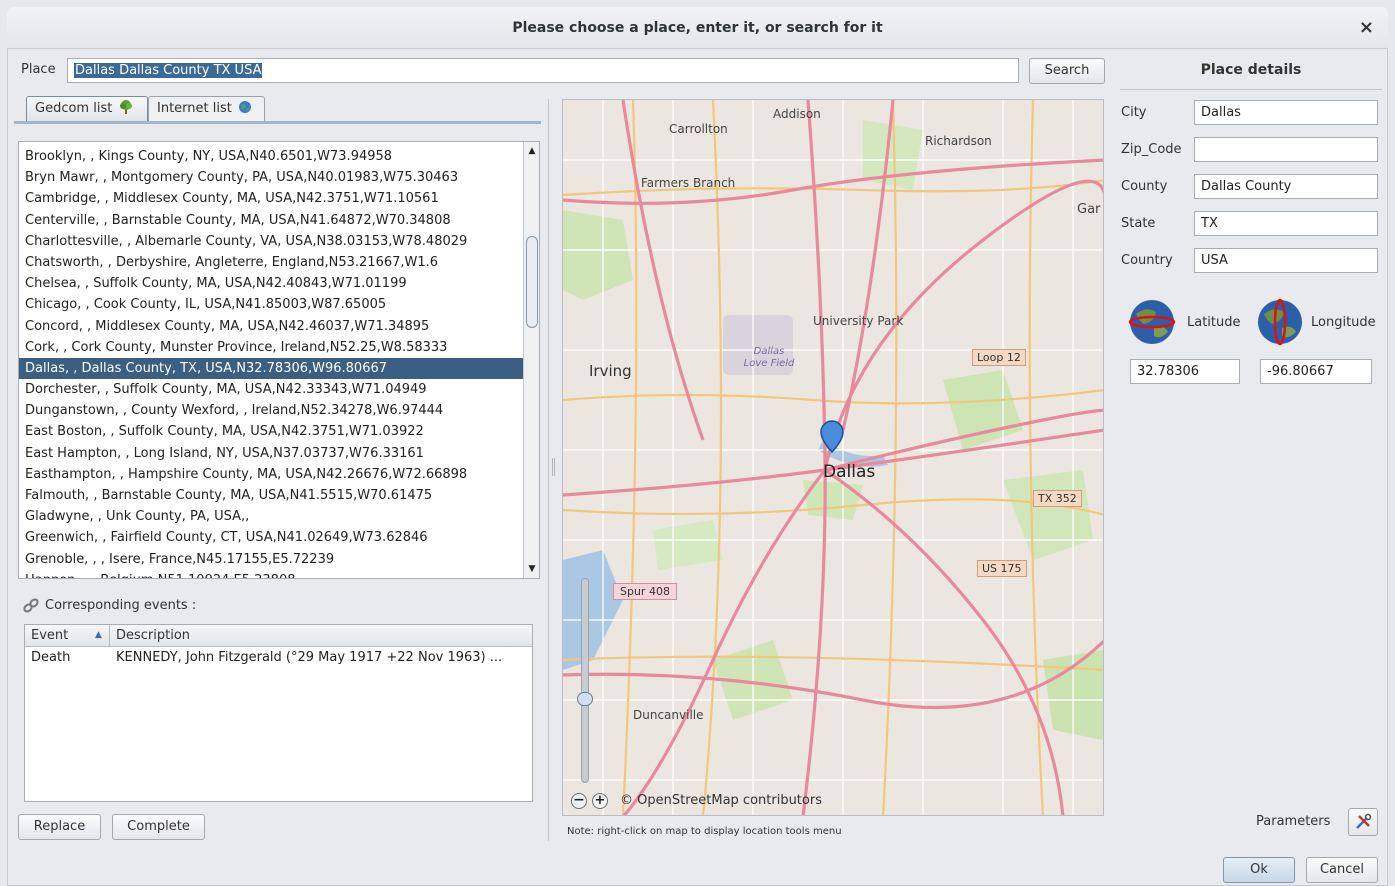 The image size is (1395, 886). I want to click on shield-us-175: US 175, so click(1002, 568).